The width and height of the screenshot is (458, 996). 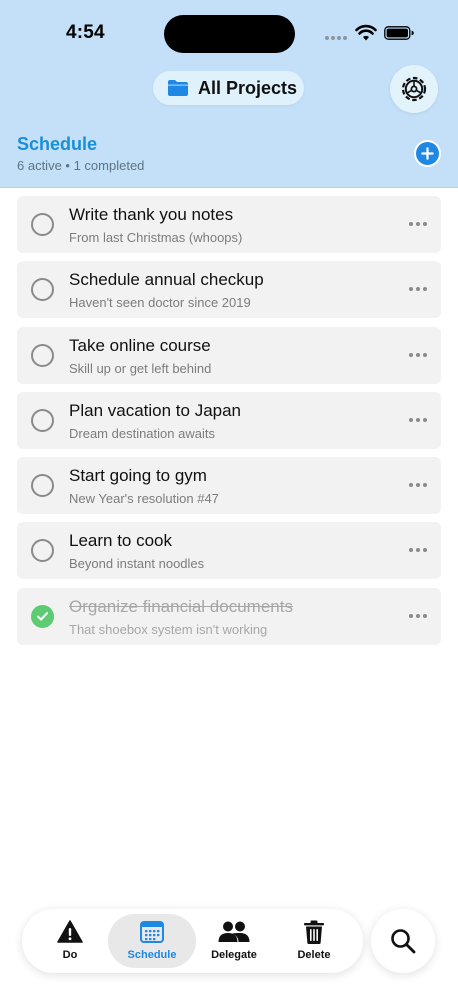 I want to click on tab-label: Delete, so click(x=314, y=955).